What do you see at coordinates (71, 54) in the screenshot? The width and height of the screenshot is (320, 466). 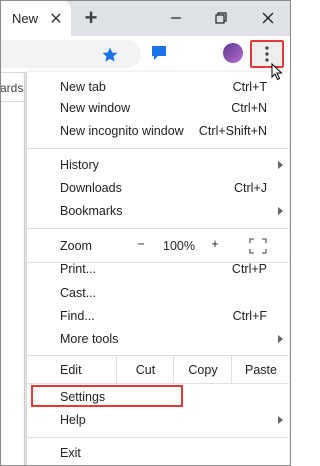 I see `address-bar` at bounding box center [71, 54].